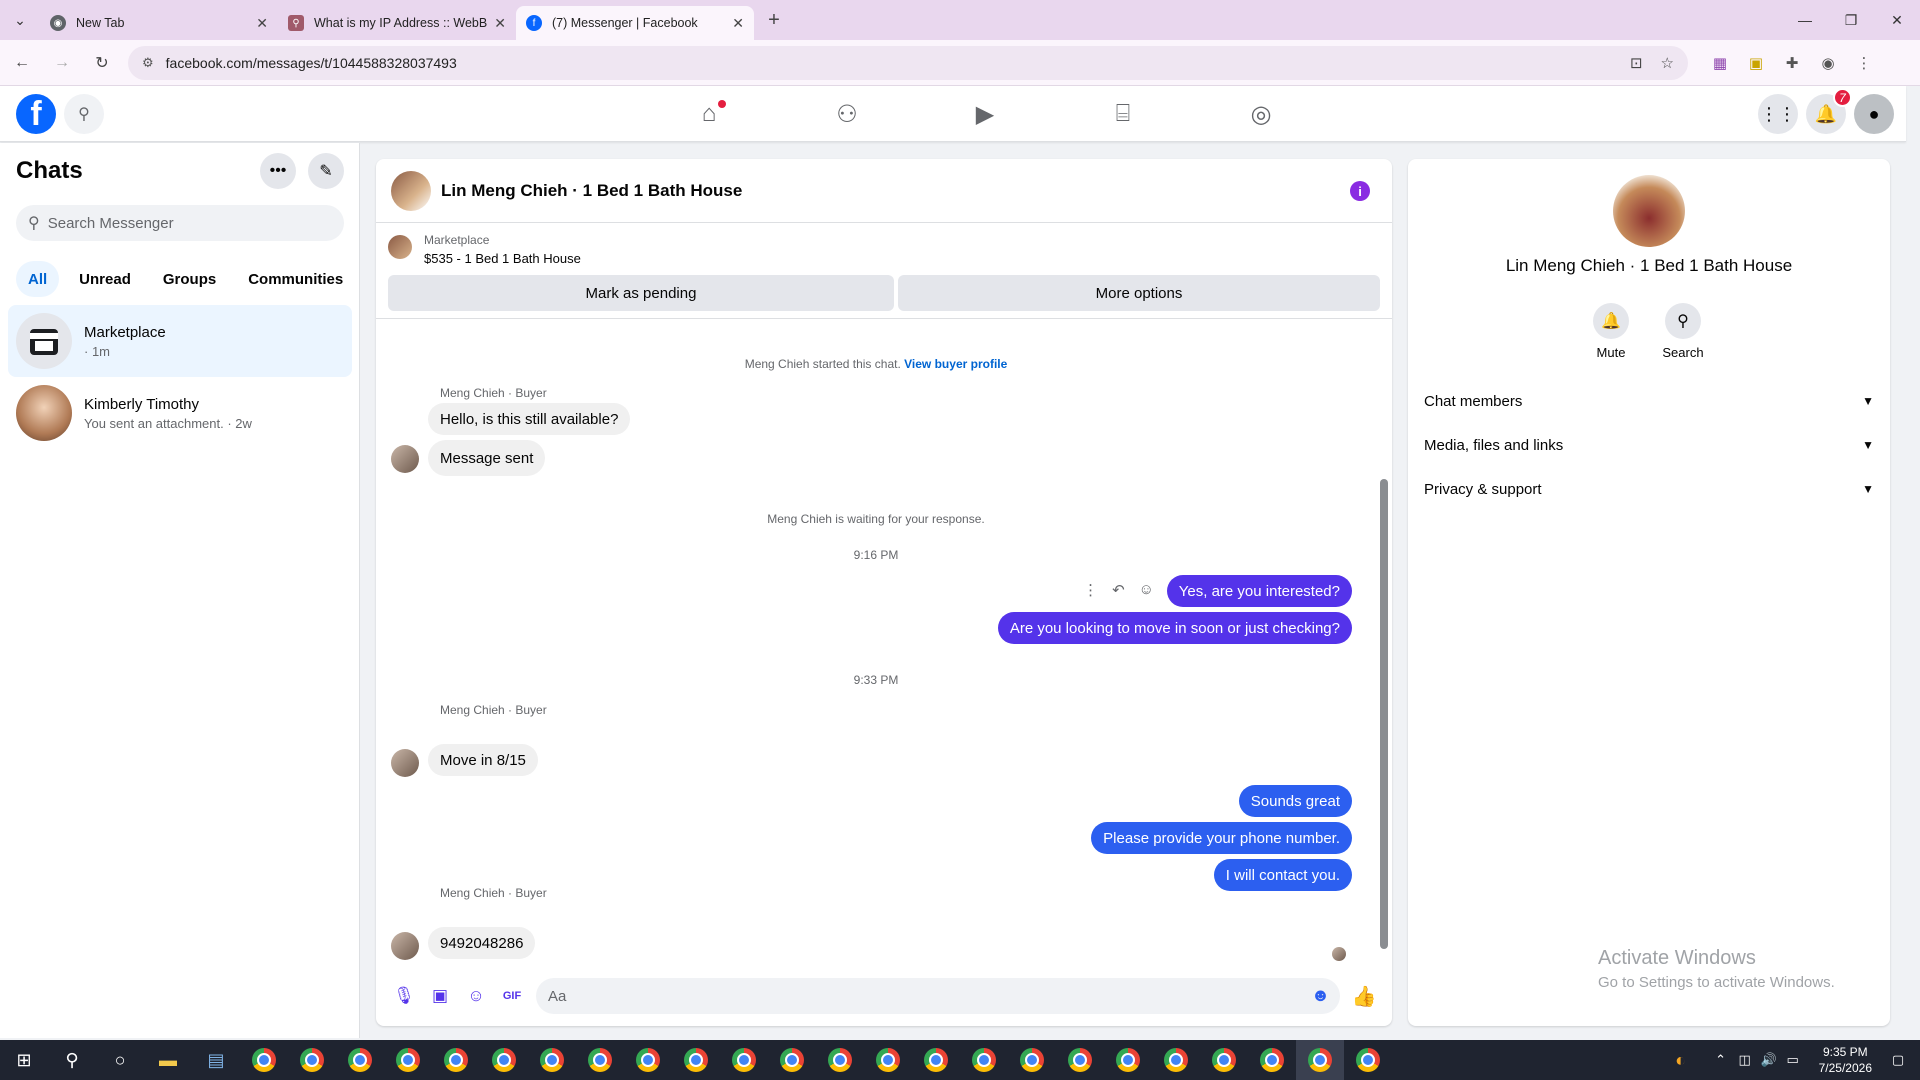 This screenshot has width=1920, height=1080. I want to click on browser-tab: ◉ New Tab ✕, so click(159, 23).